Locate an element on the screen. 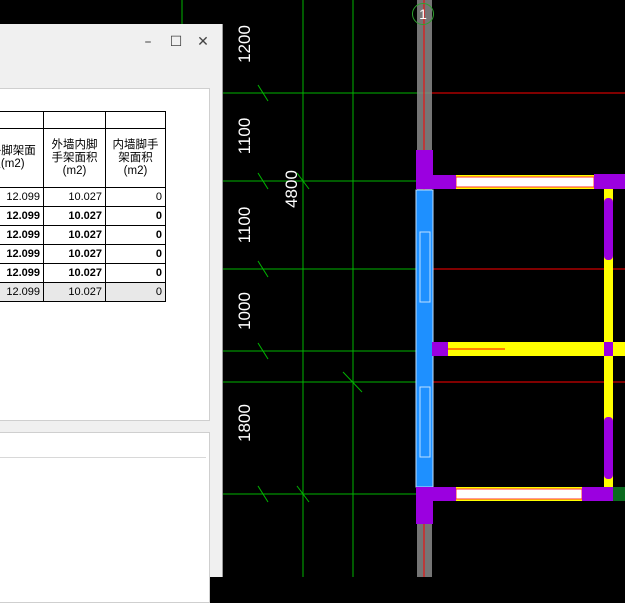 Image resolution: width=625 pixels, height=603 pixels. column-header: 外墙内脚手架面积(m2) is located at coordinates (74, 158).